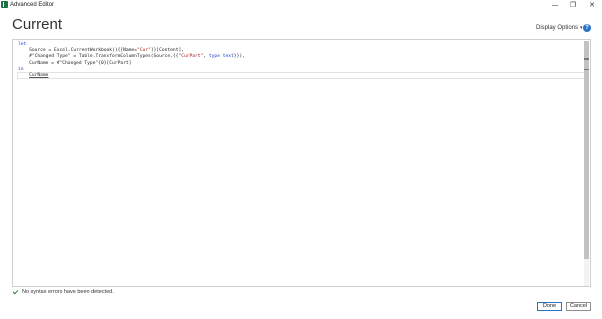 The height and width of the screenshot is (319, 602). Describe the element at coordinates (80, 63) in the screenshot. I see `code-token: CurName = #"Changed Type"{0}[CurPart]` at that location.